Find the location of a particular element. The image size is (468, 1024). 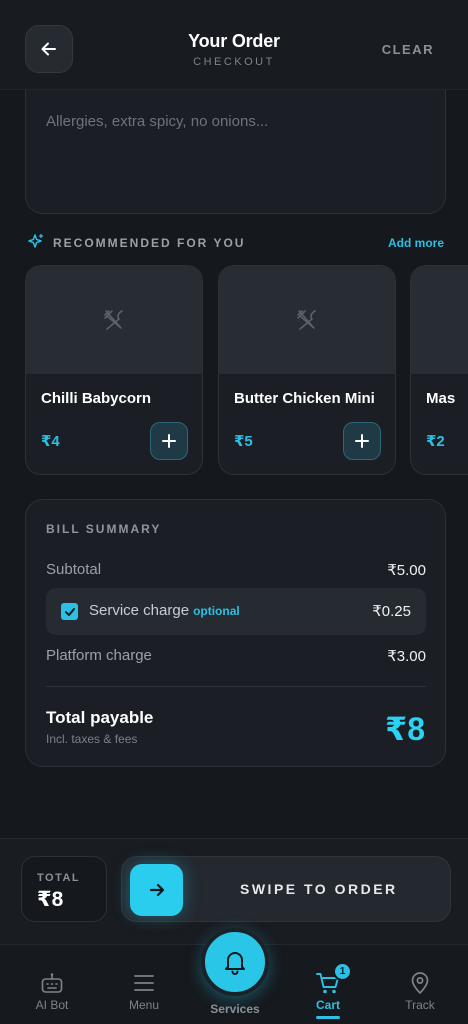

bill-summary-title: BILL SUMMARY is located at coordinates (104, 529).